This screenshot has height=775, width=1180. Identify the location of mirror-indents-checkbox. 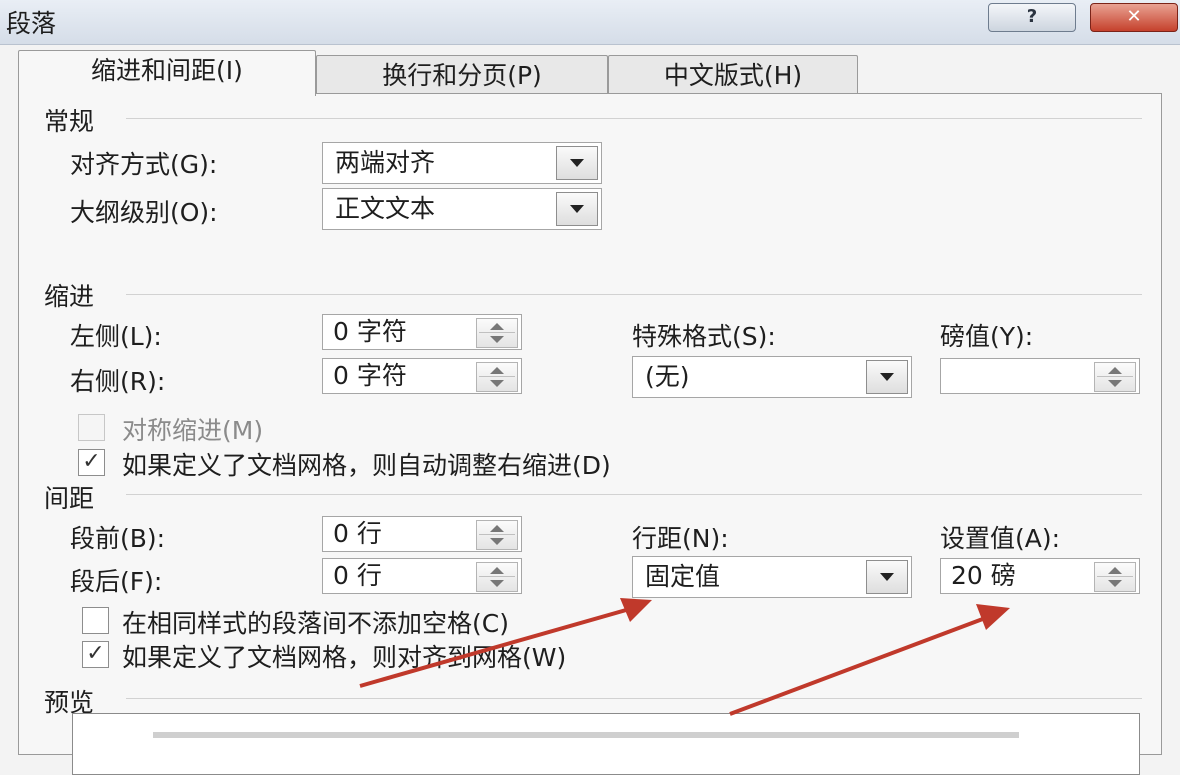
(91, 427).